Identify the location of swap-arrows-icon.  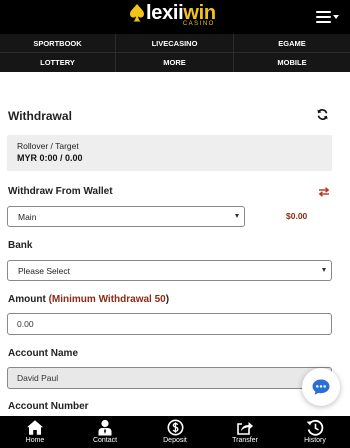
(324, 192).